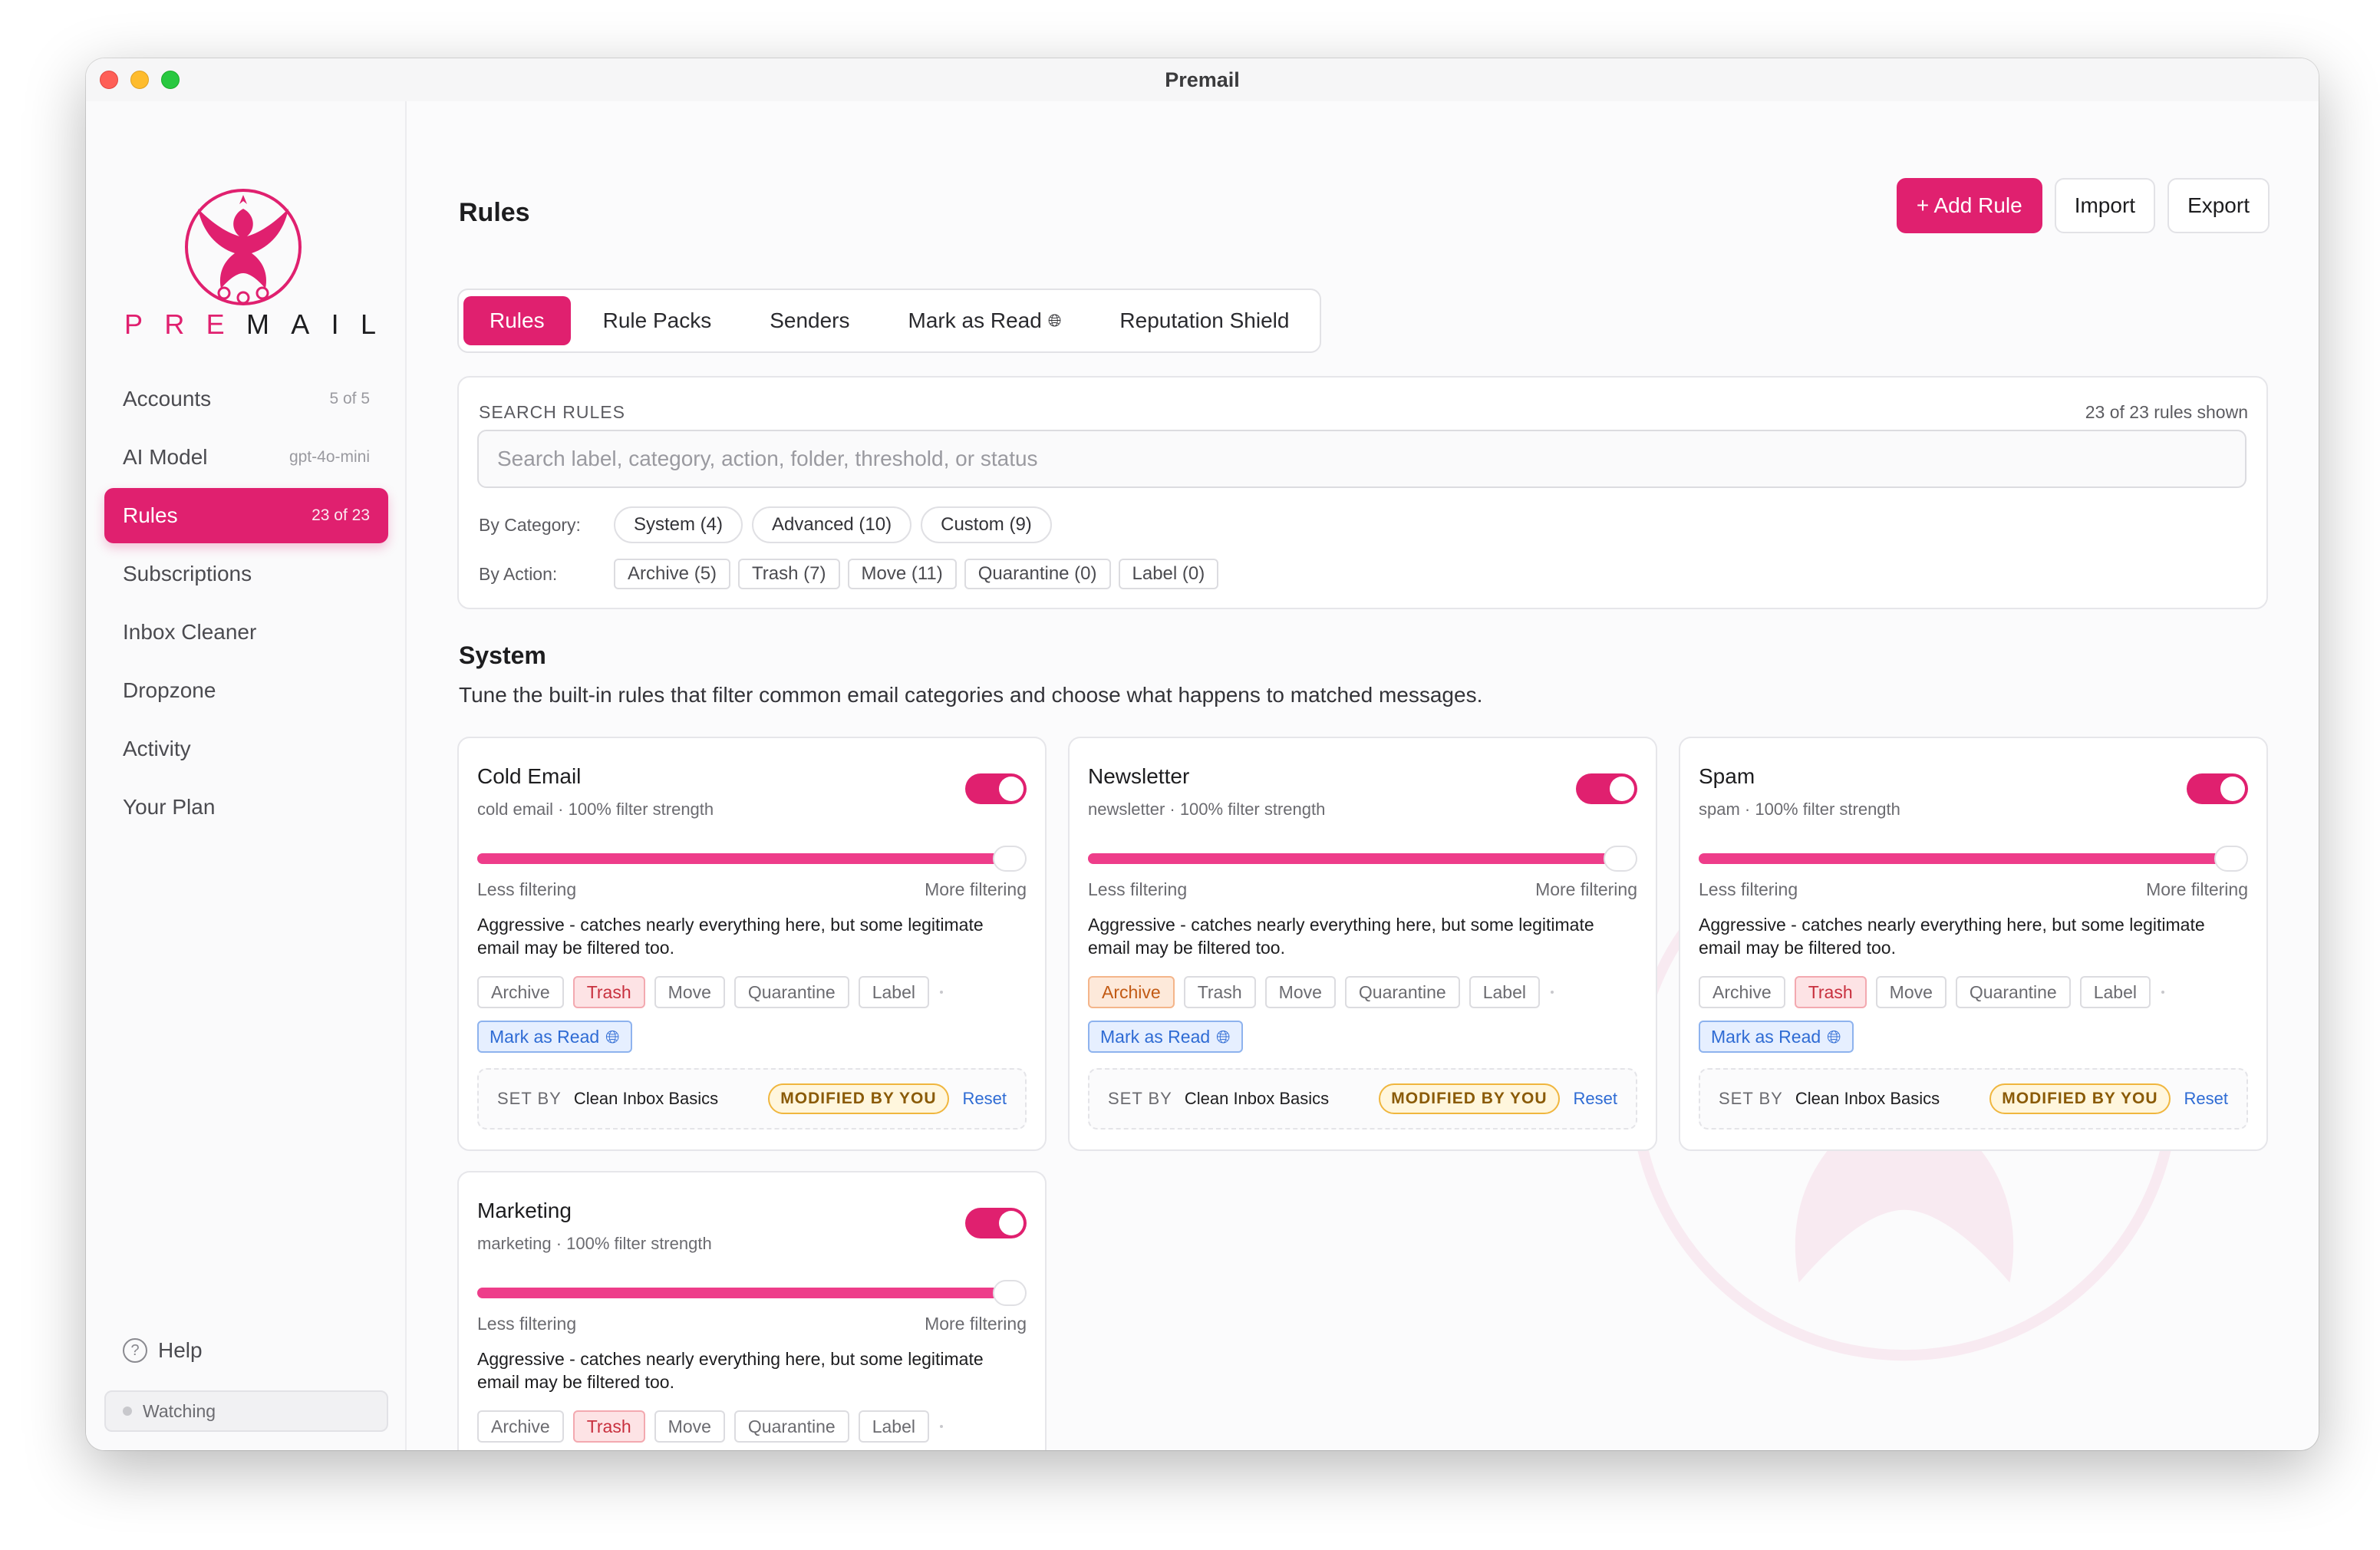  I want to click on action-filter-label: By Action:, so click(518, 573).